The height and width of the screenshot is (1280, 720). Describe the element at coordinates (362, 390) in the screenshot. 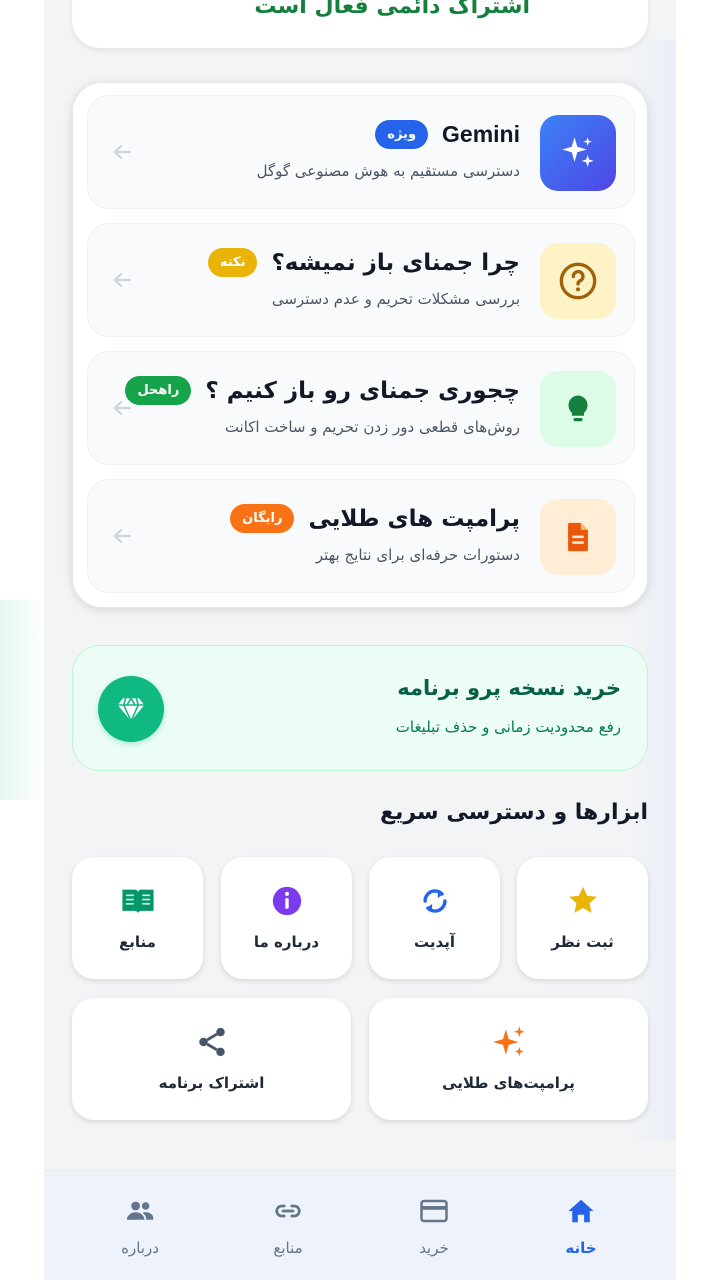

I see `item-title: چجوری جمنای رو باز کنیم ؟` at that location.